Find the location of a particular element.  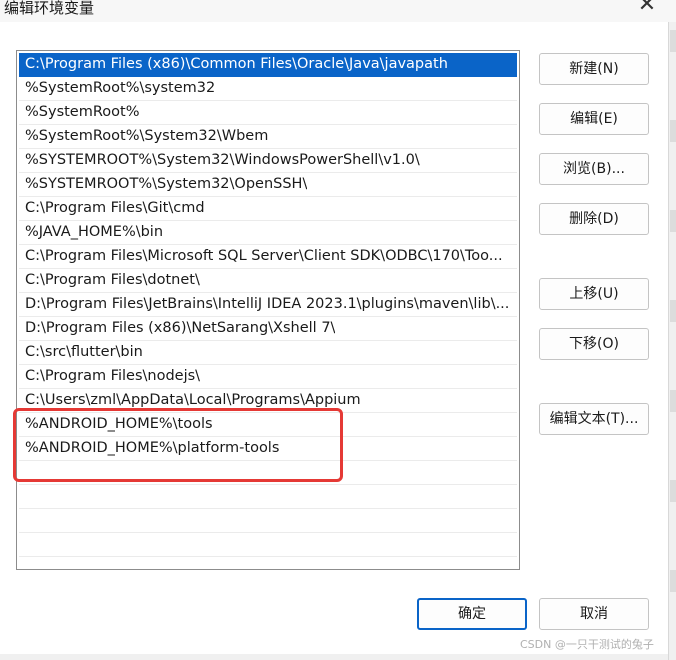

title-bar: 编辑环境变量 ✕ is located at coordinates (338, 11).